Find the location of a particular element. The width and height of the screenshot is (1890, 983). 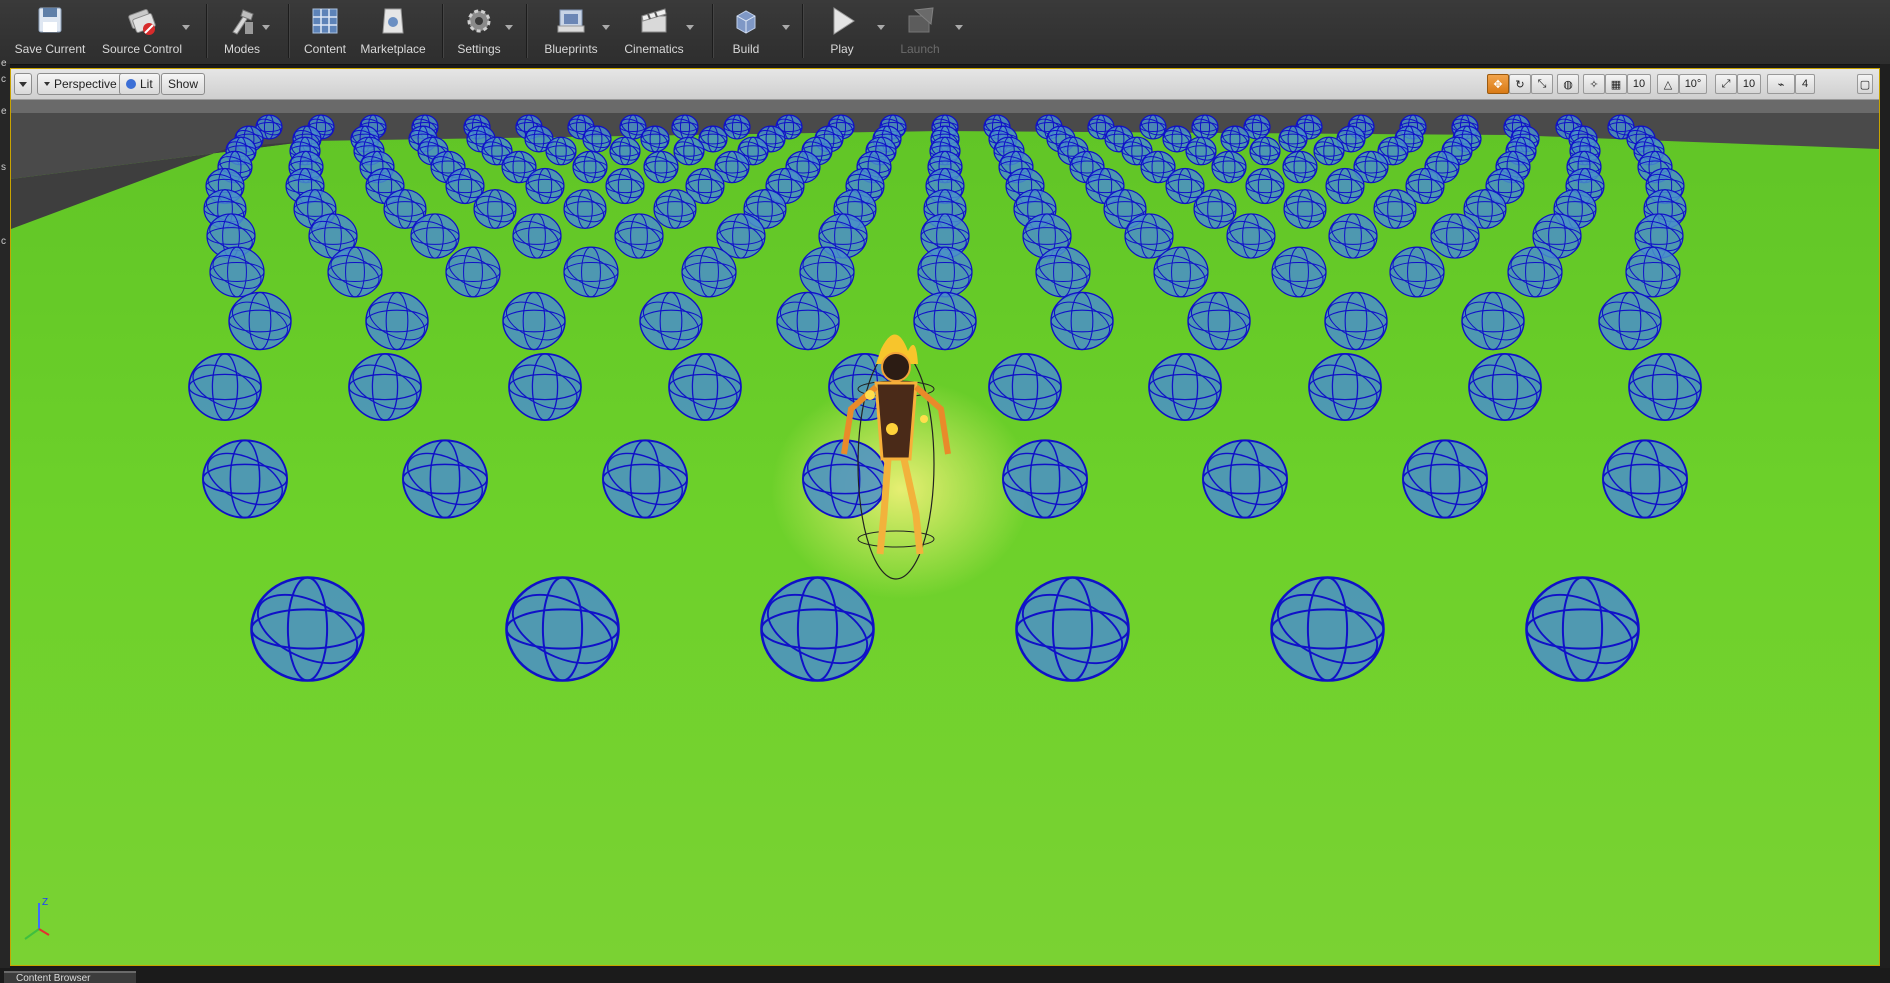

build-icon is located at coordinates (746, 22).